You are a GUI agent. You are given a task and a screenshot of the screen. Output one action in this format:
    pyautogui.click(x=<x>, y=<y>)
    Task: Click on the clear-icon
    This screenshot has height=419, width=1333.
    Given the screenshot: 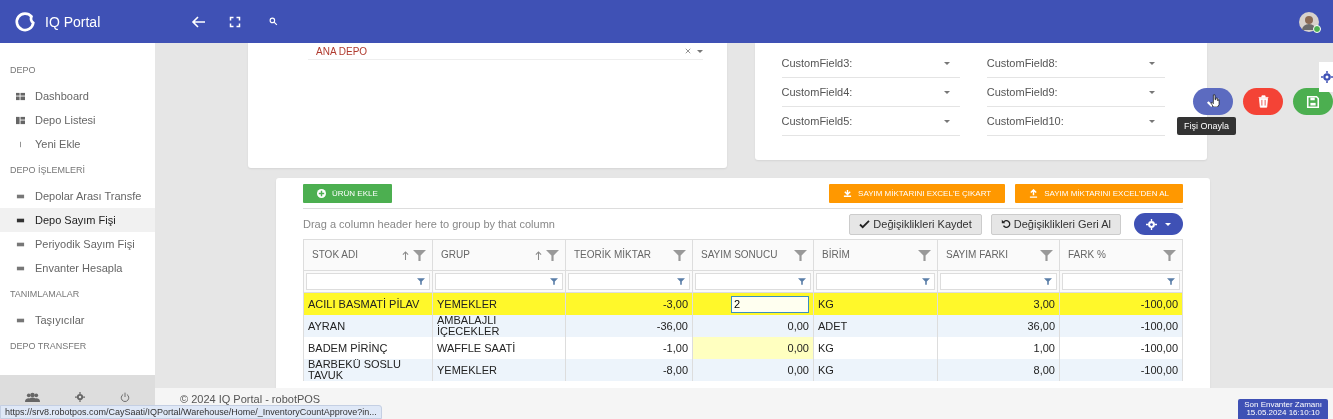 What is the action you would take?
    pyautogui.click(x=687, y=51)
    